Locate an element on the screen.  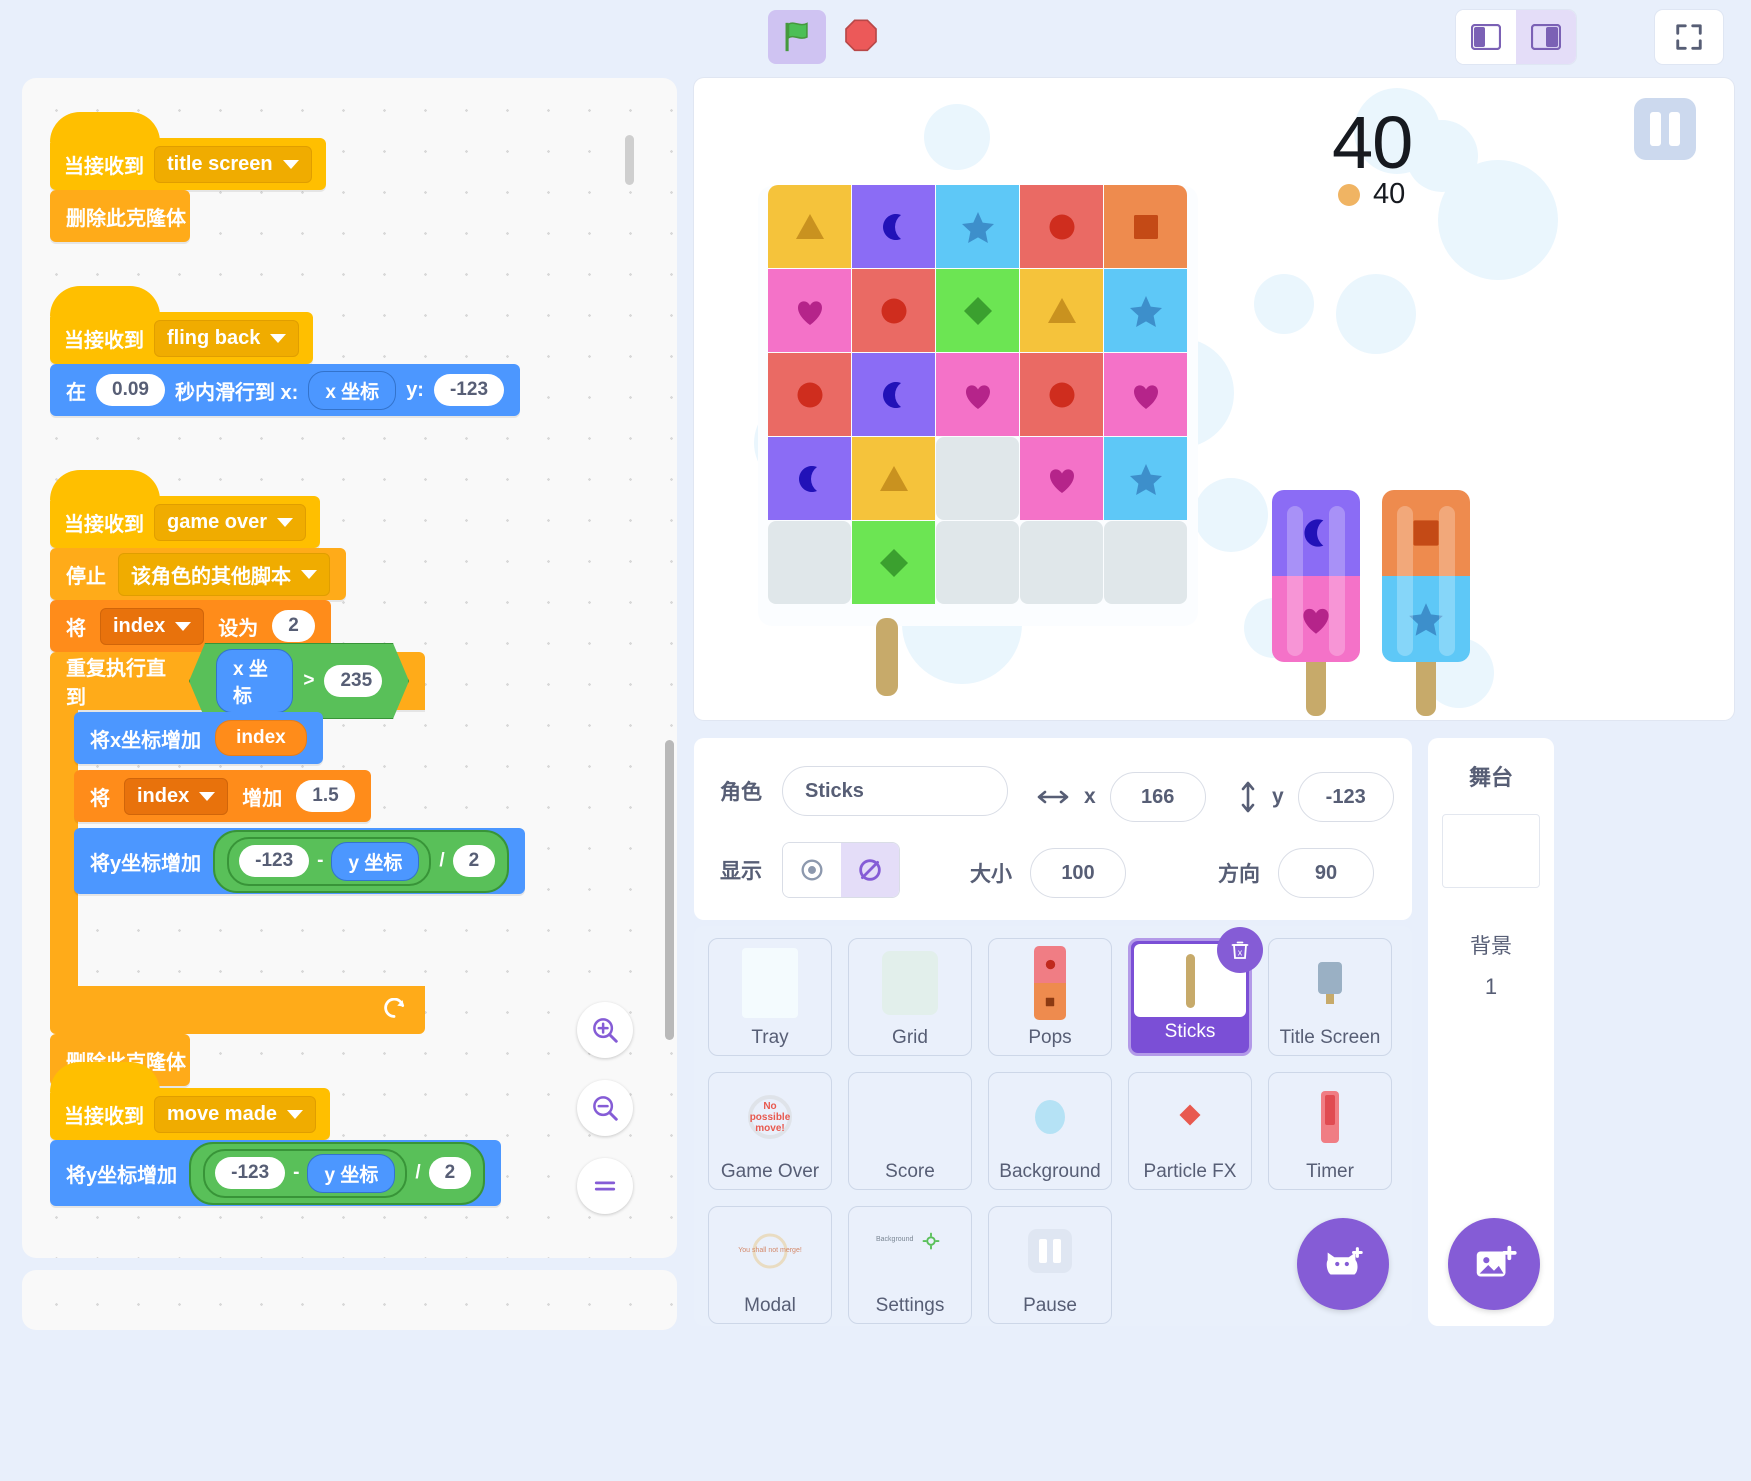
size-input: 100 is located at coordinates (1078, 873).